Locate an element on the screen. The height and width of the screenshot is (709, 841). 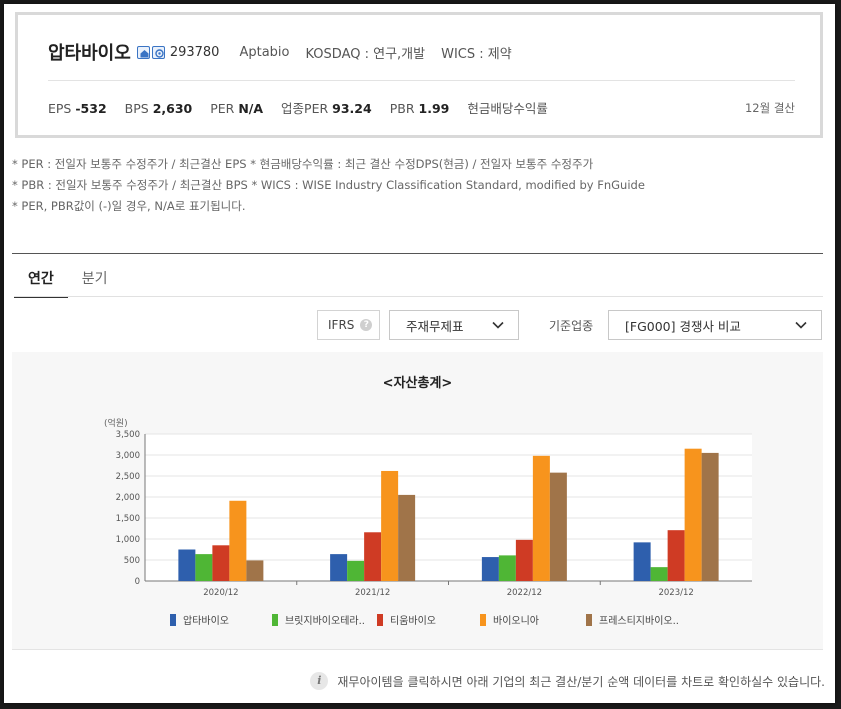
legend-label: 프레스티지바이오.. is located at coordinates (639, 621).